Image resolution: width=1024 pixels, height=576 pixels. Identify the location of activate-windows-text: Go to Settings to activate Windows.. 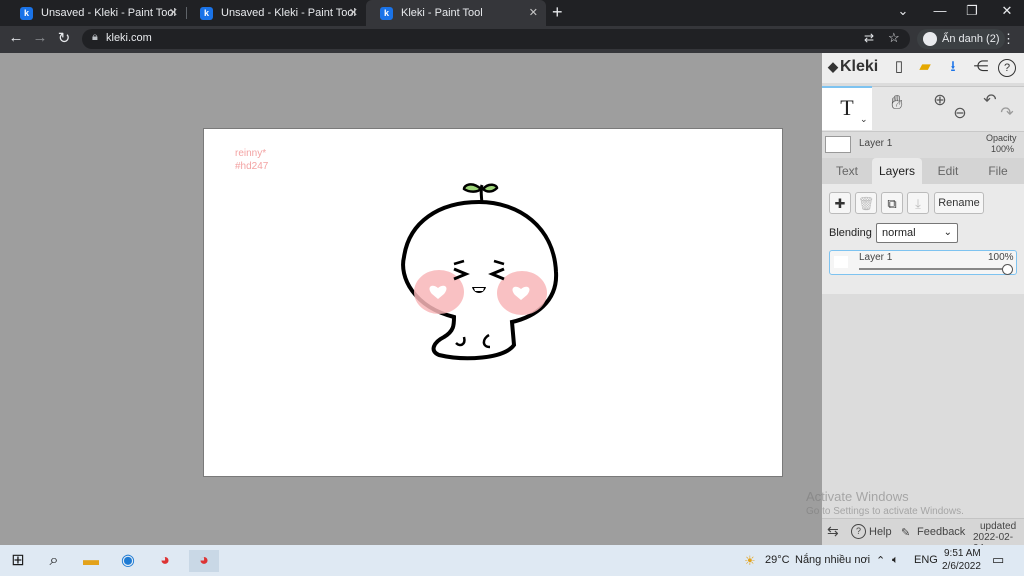
(885, 511).